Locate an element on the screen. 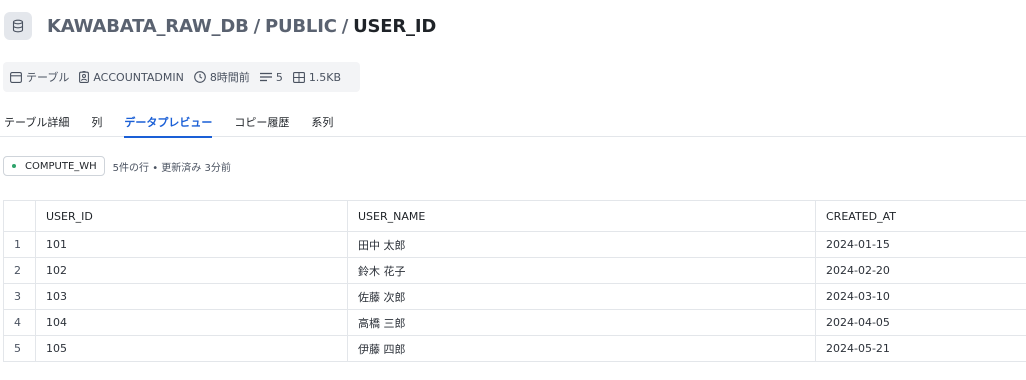 The image size is (1026, 380). warehouse-row: COMPUTE_WH 5件の行 • 更新済み 3分前 is located at coordinates (117, 166).